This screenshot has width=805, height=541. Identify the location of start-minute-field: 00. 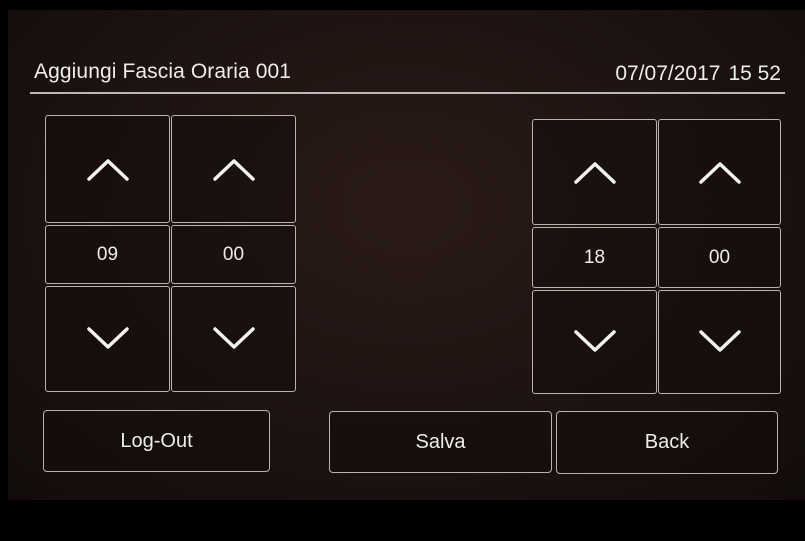
(233, 254).